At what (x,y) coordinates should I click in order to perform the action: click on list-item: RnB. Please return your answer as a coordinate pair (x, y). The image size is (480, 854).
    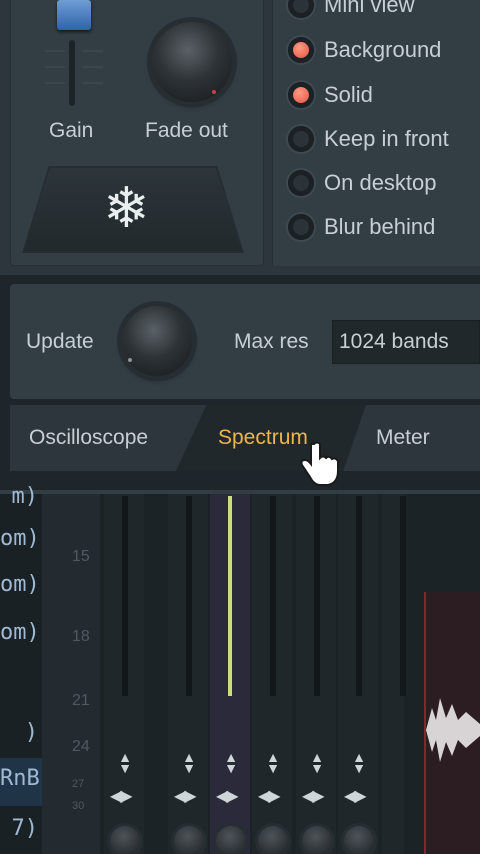
    Looking at the image, I should click on (21, 778).